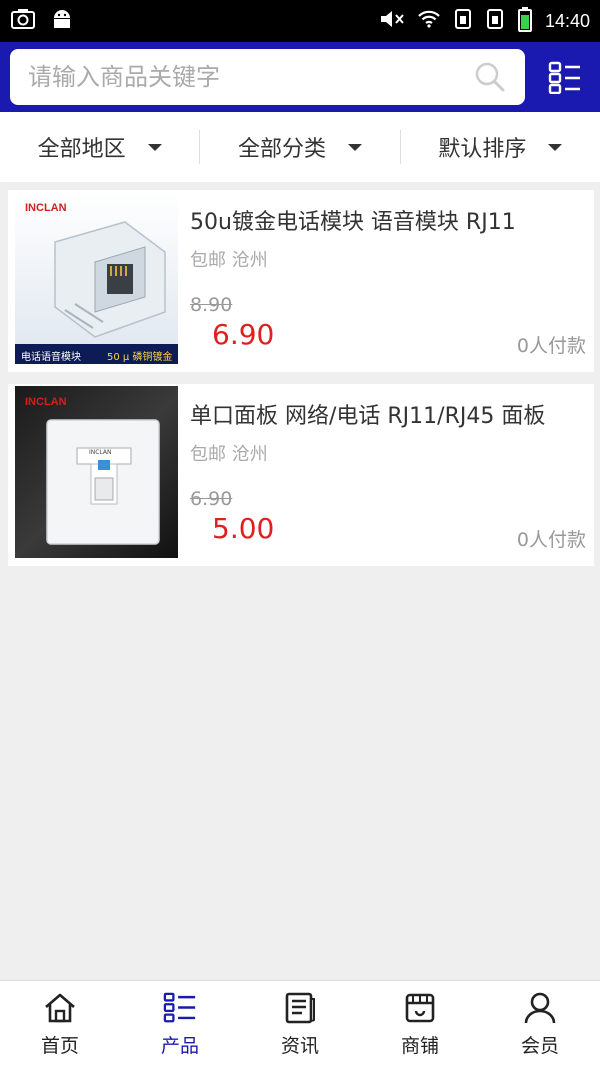 Image resolution: width=600 pixels, height=1067 pixels. What do you see at coordinates (419, 1045) in the screenshot?
I see `nav-label-shop: 商铺` at bounding box center [419, 1045].